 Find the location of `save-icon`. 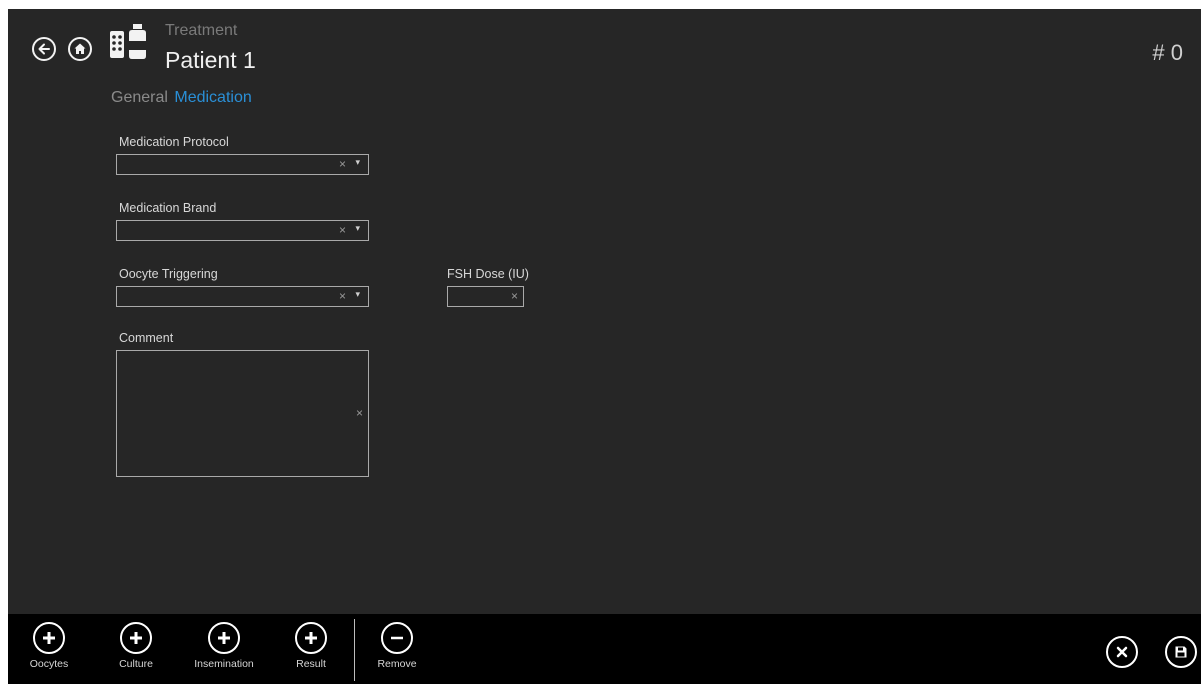

save-icon is located at coordinates (1181, 652).